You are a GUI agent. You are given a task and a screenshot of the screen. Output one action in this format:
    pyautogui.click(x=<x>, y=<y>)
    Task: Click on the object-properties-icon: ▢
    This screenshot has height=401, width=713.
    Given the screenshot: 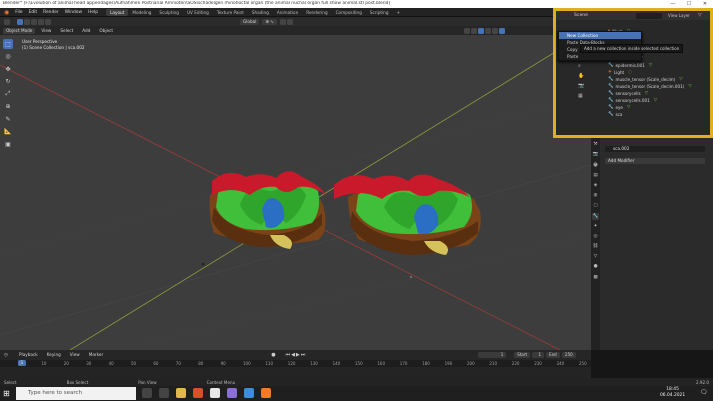 What is the action you would take?
    pyautogui.click(x=595, y=205)
    